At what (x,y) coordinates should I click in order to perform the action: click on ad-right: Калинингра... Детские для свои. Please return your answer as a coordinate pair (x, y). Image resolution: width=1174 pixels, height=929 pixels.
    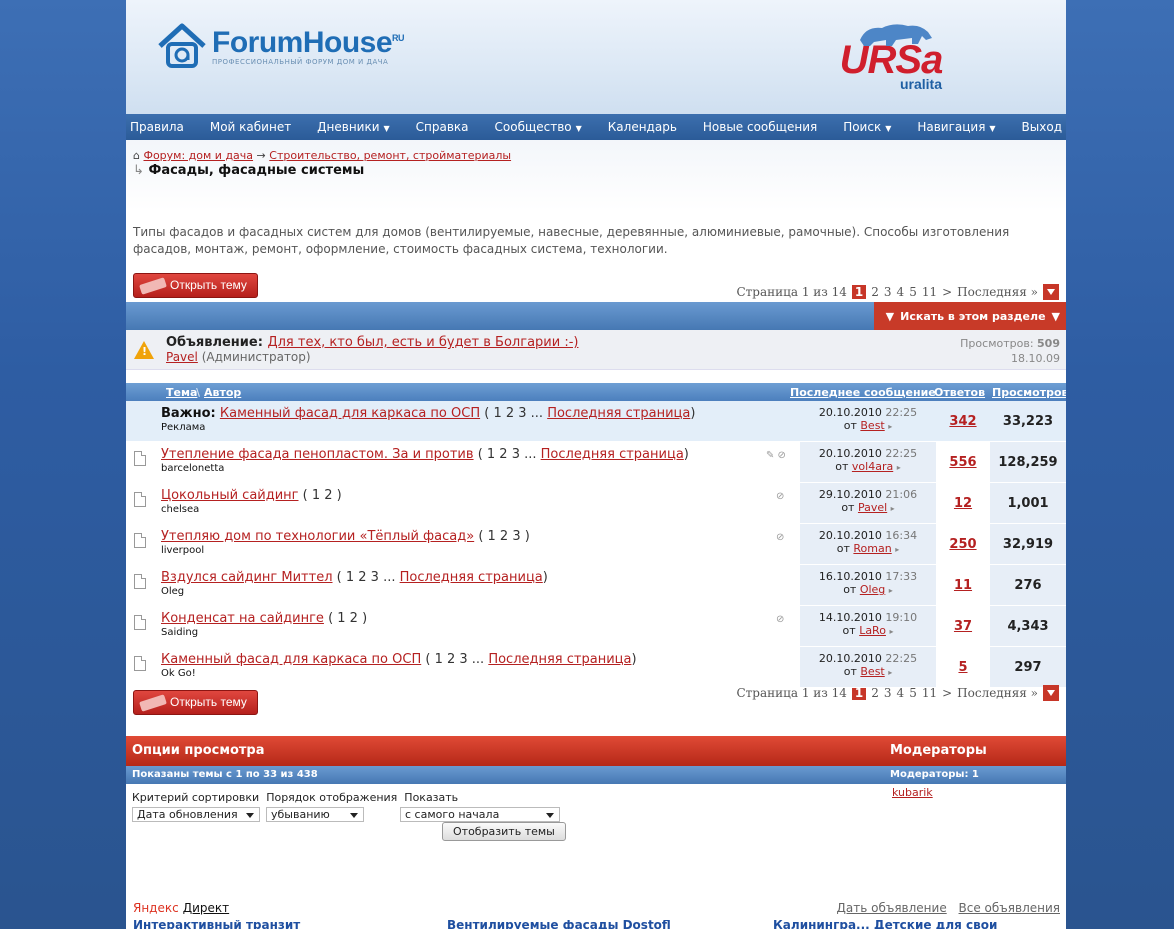
    Looking at the image, I should click on (885, 924).